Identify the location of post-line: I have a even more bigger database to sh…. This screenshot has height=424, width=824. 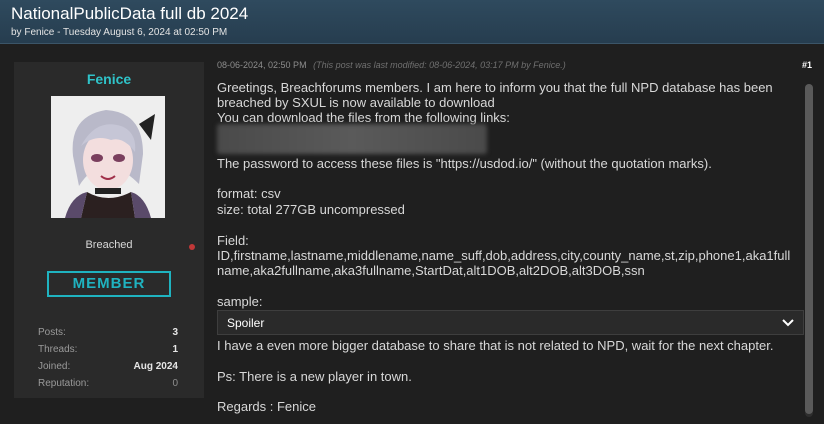
(495, 345).